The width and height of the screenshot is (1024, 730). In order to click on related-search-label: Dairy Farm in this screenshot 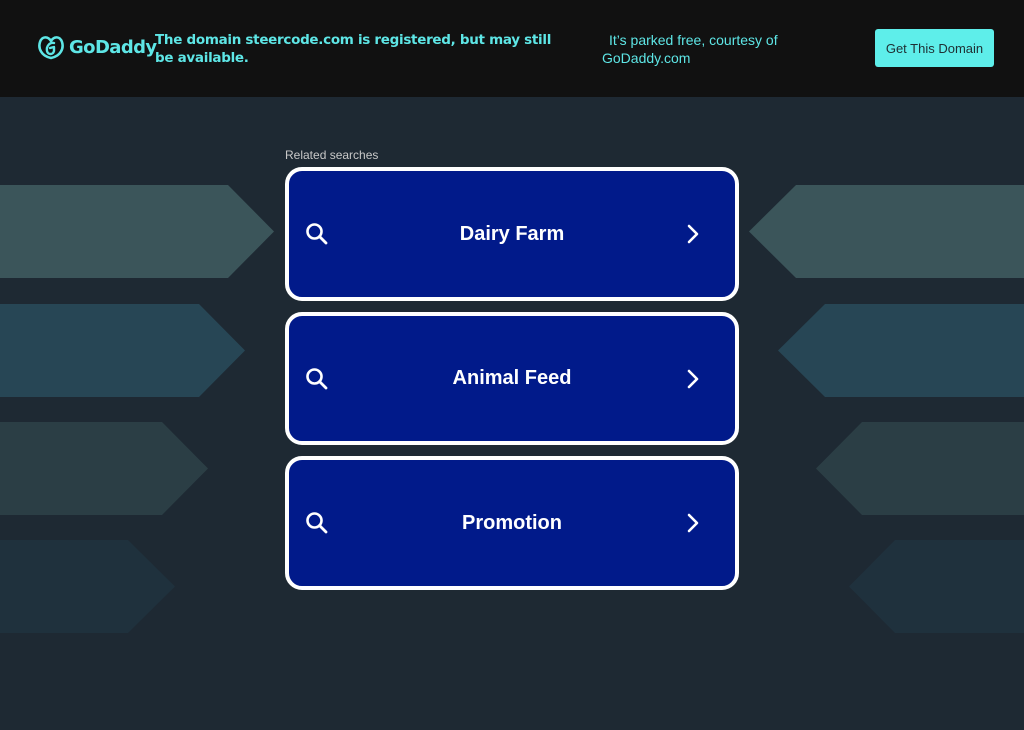, I will do `click(512, 233)`.